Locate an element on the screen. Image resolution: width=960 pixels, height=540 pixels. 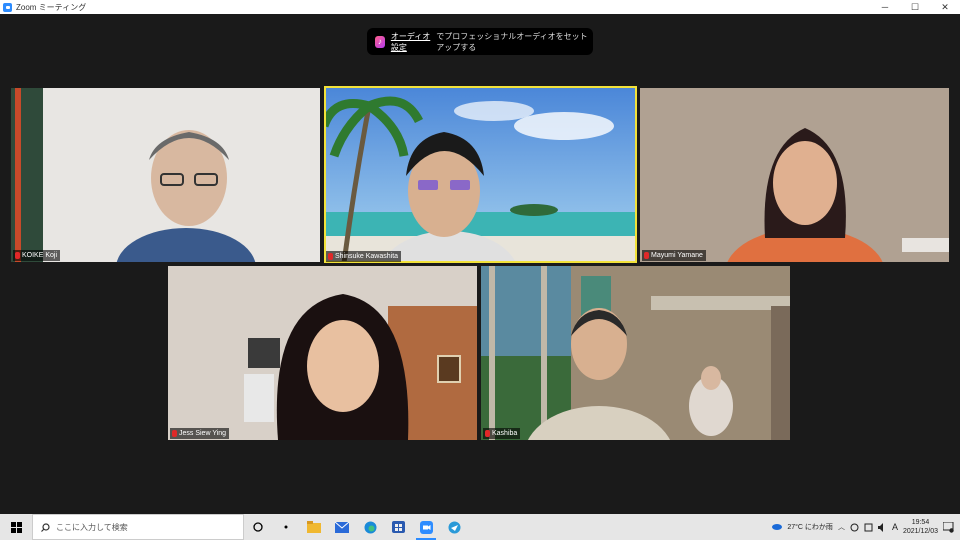
participant-nameplate: Mayumi Yamane is located at coordinates (674, 255).